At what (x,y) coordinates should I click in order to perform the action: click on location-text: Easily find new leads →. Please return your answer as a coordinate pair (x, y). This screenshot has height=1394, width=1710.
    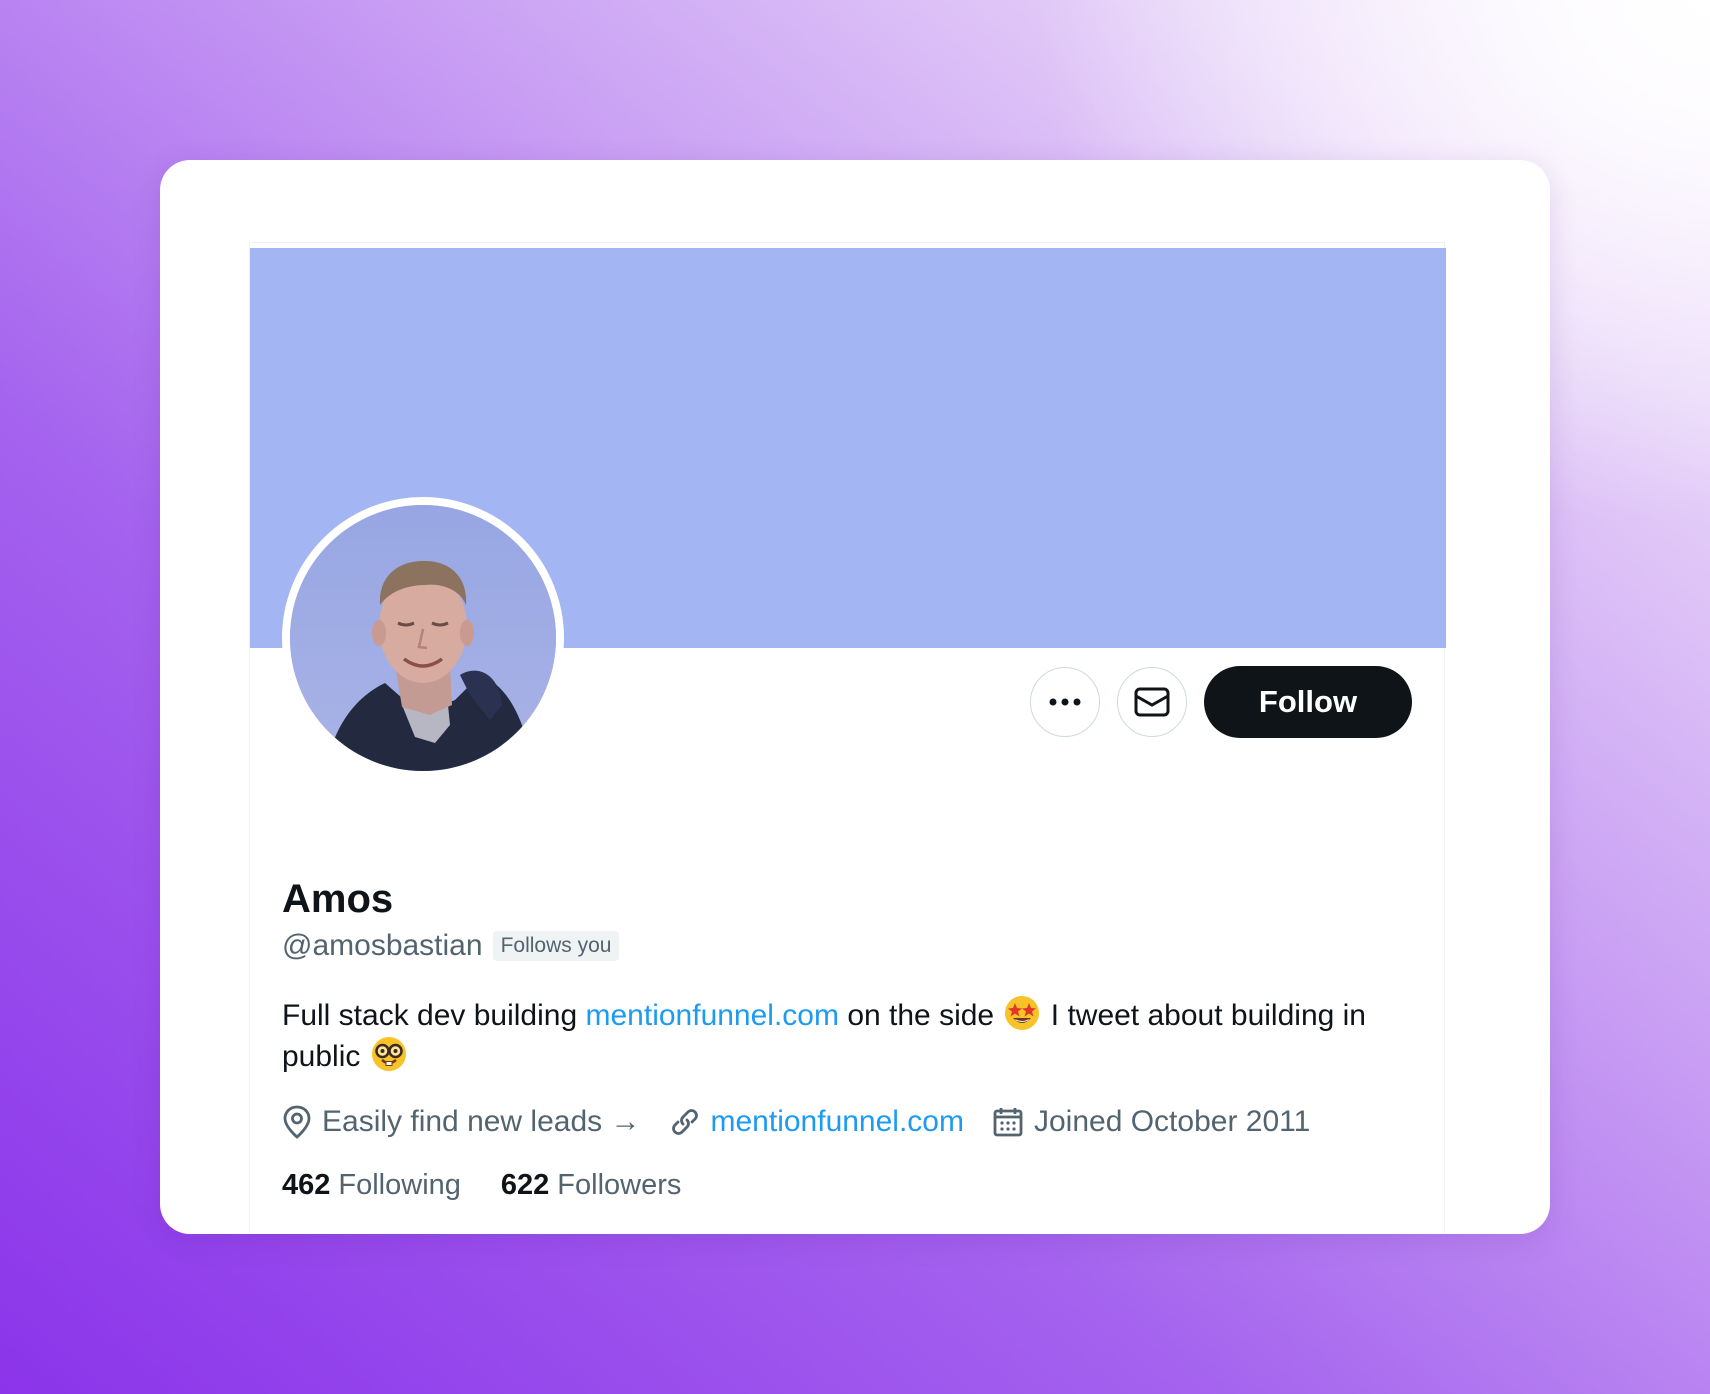
    Looking at the image, I should click on (481, 1121).